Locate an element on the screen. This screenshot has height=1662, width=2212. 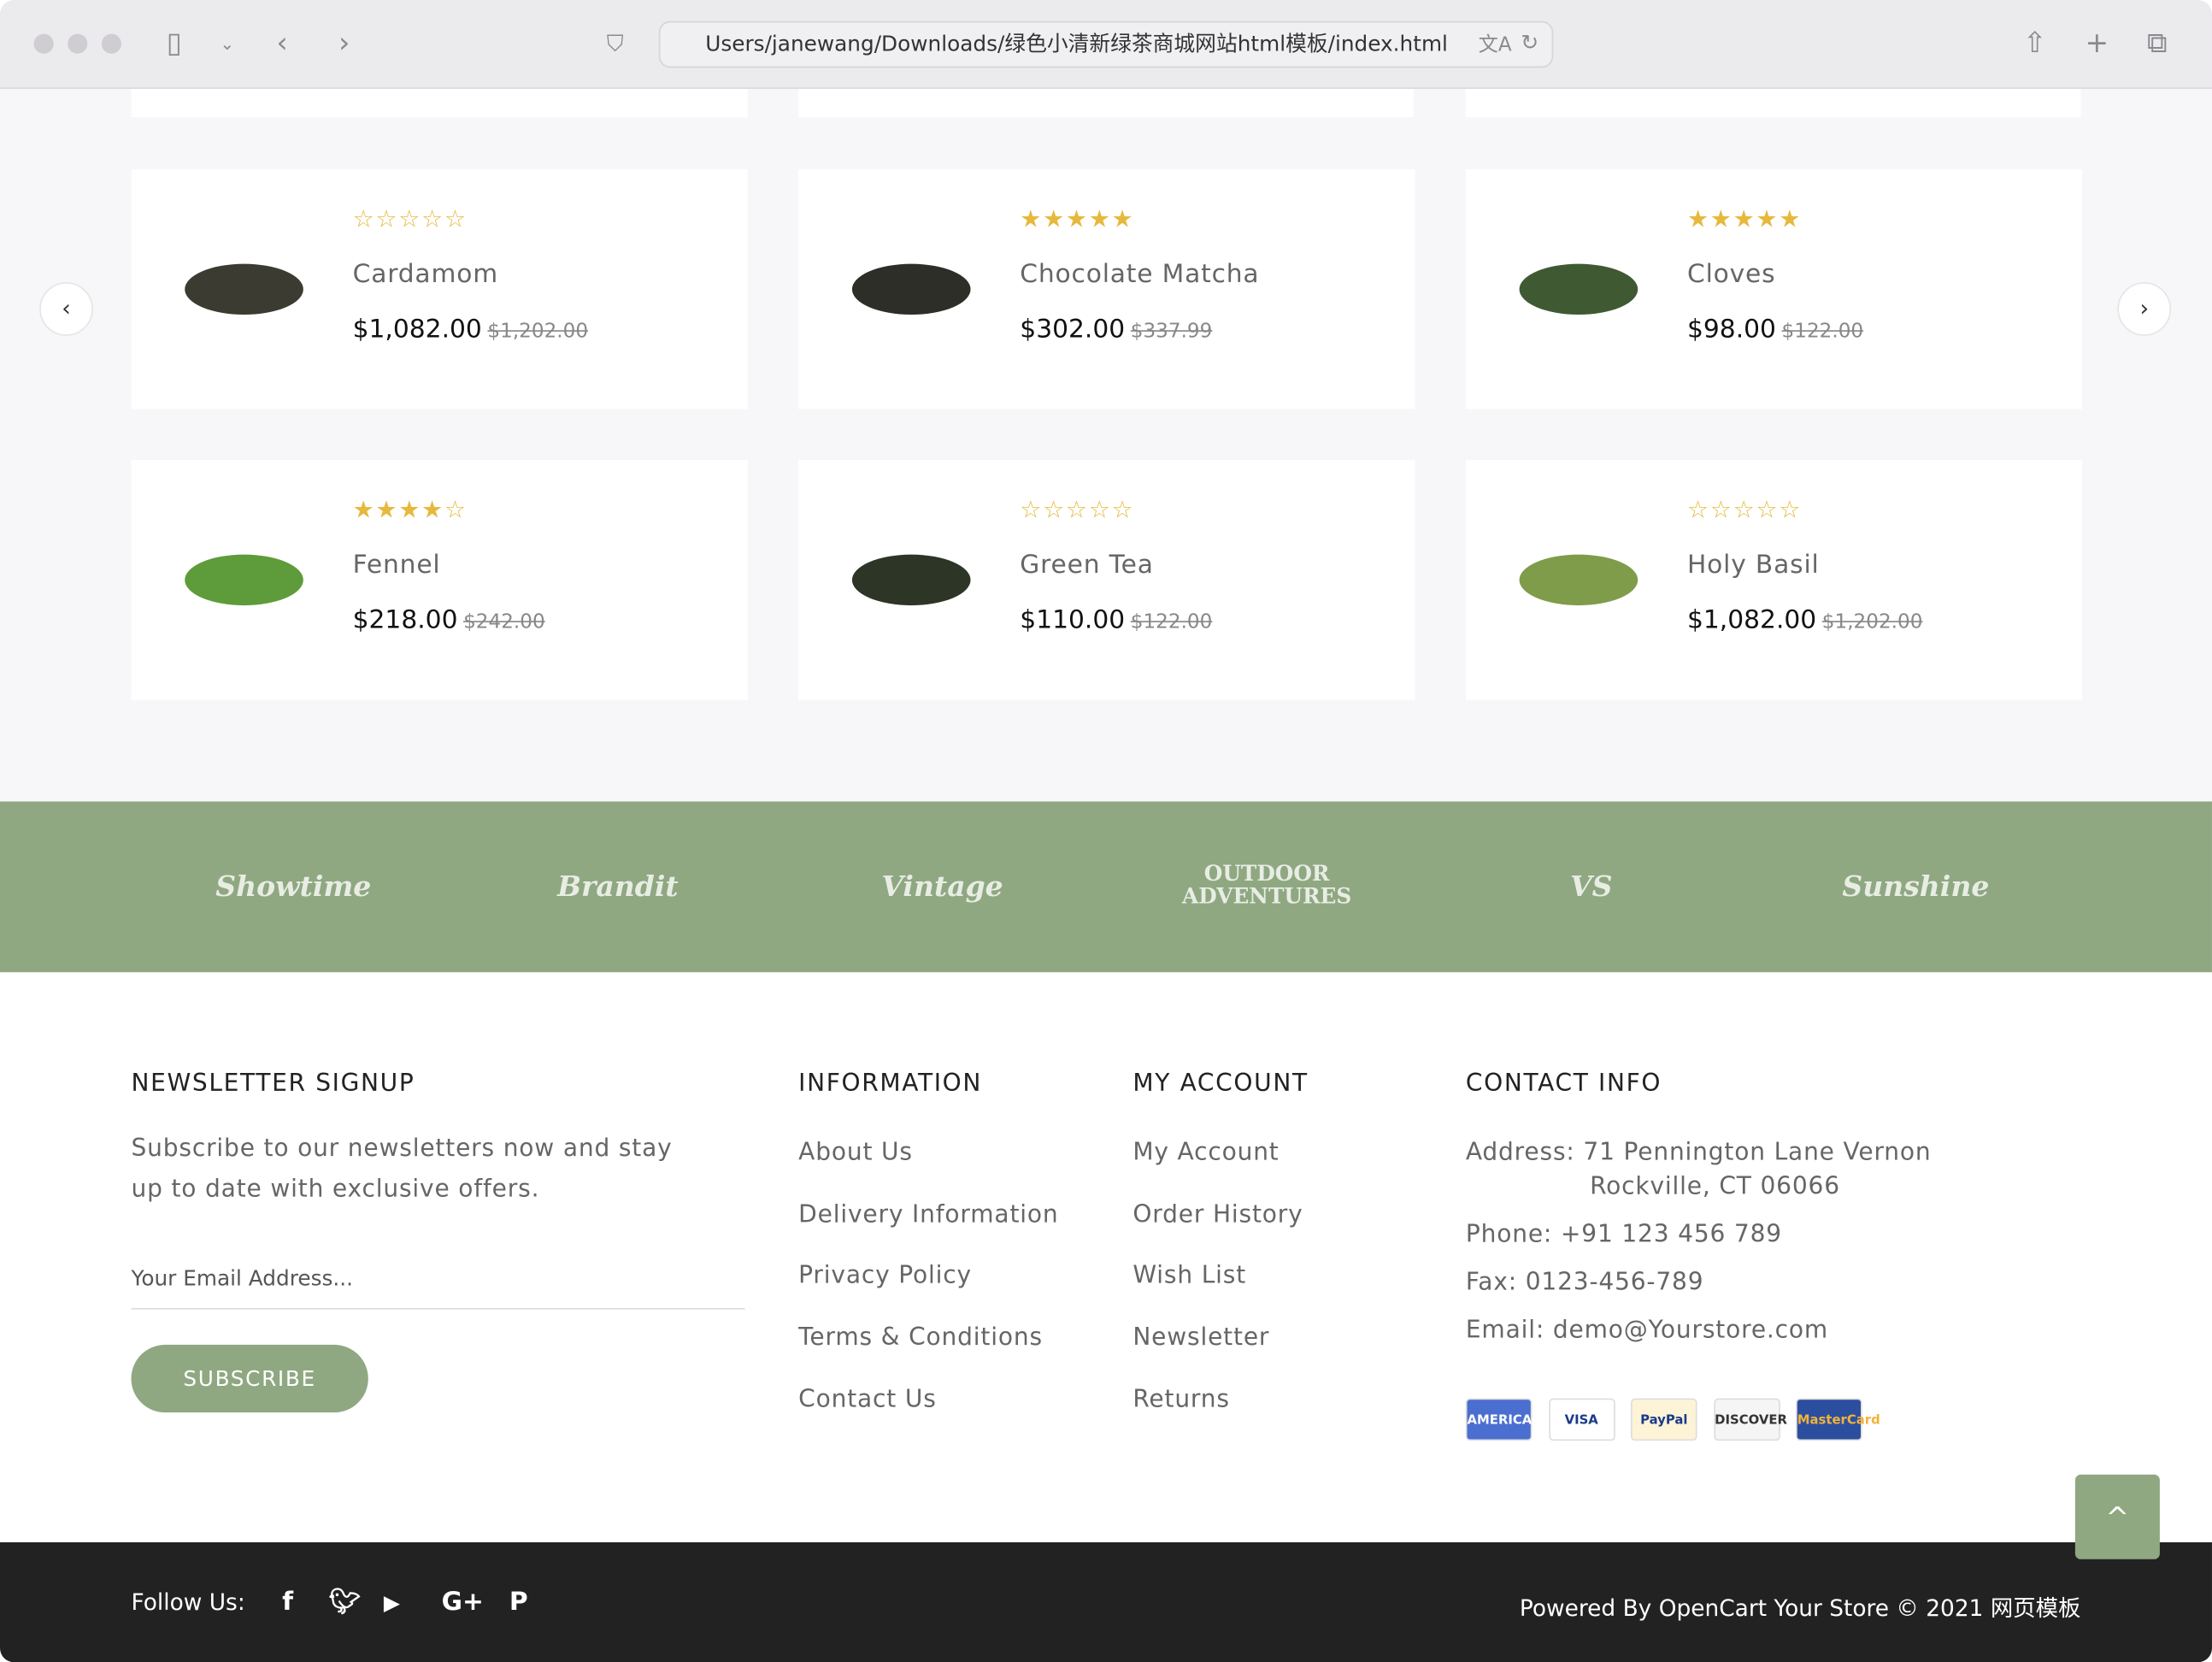
current-price: $218.00 is located at coordinates (405, 620).